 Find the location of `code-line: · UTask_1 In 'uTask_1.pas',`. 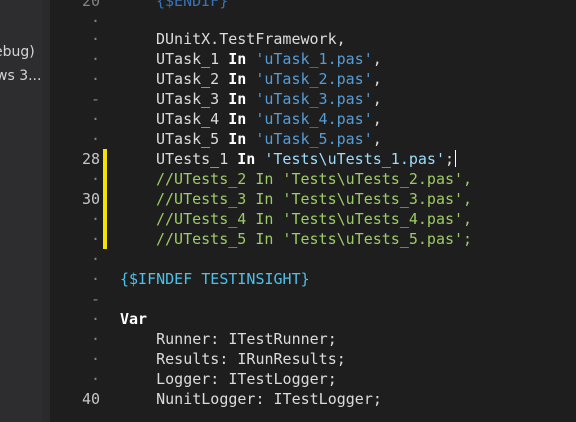

code-line: · UTask_1 In 'uTask_1.pas', is located at coordinates (288, 59).